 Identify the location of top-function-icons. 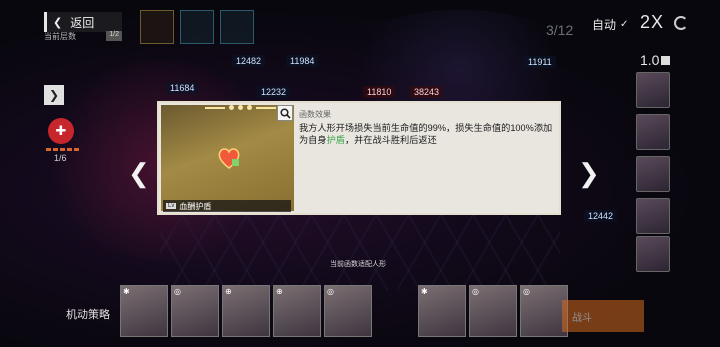
(197, 27).